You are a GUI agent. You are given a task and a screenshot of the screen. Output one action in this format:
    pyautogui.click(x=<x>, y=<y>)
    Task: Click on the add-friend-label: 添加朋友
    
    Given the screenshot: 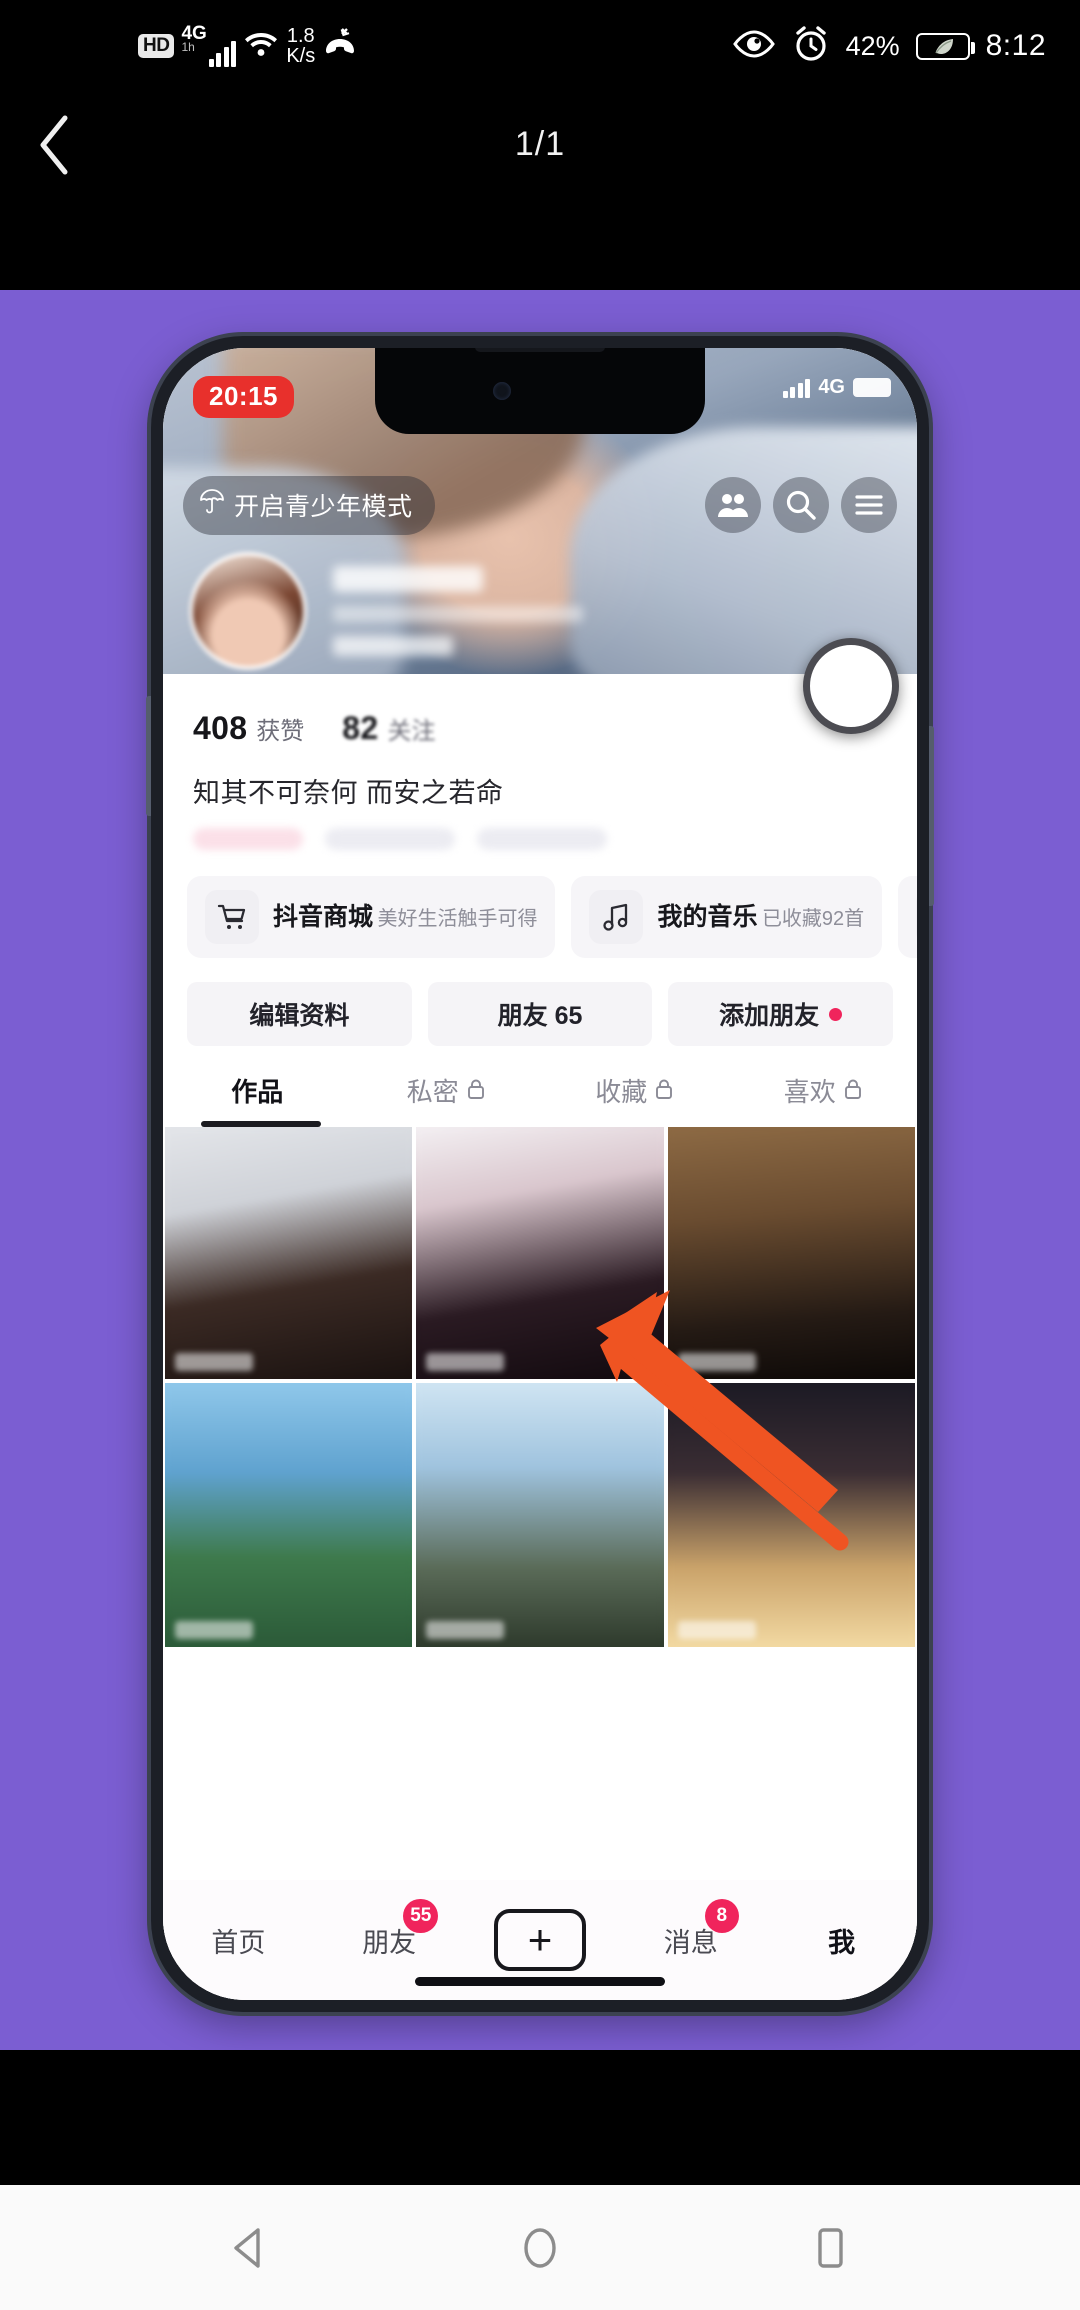 What is the action you would take?
    pyautogui.click(x=769, y=1016)
    